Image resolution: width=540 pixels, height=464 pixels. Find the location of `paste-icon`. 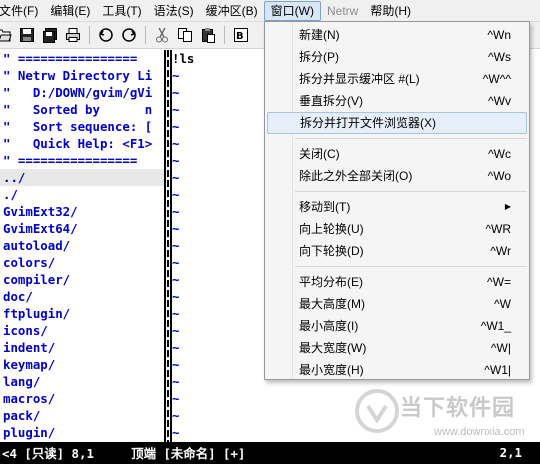

paste-icon is located at coordinates (208, 35).